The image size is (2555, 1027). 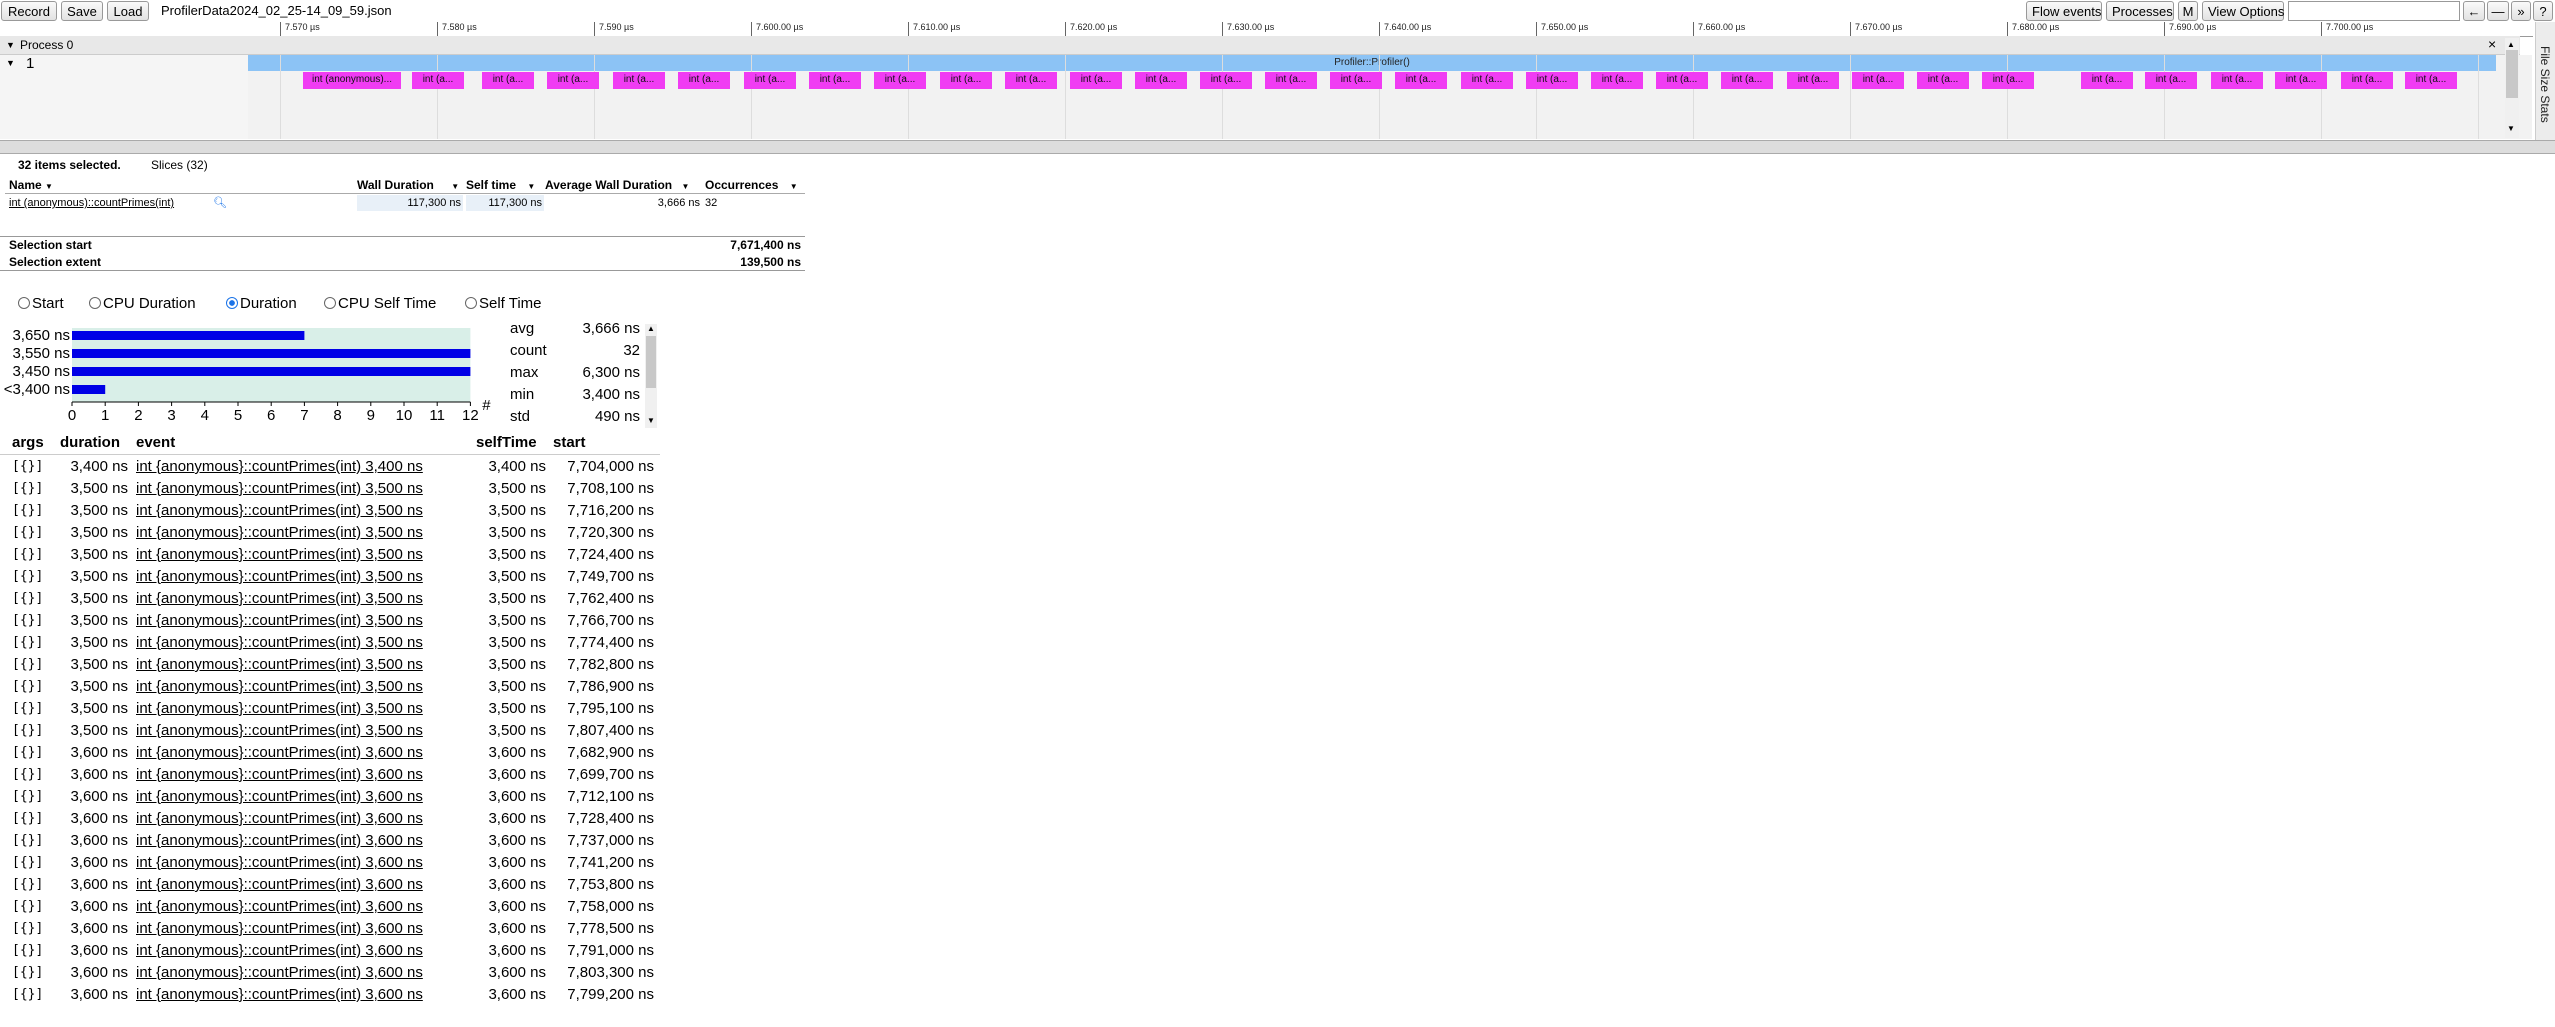 I want to click on radio-duration: Duration, so click(x=261, y=303).